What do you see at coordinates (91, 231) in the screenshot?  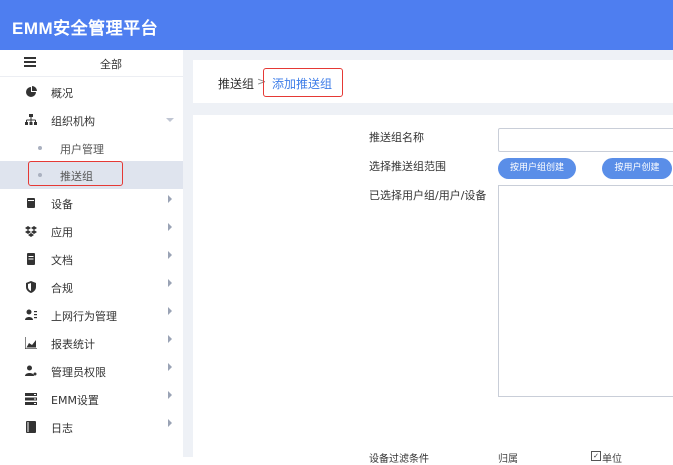 I see `sidebar-item-apps: 应用` at bounding box center [91, 231].